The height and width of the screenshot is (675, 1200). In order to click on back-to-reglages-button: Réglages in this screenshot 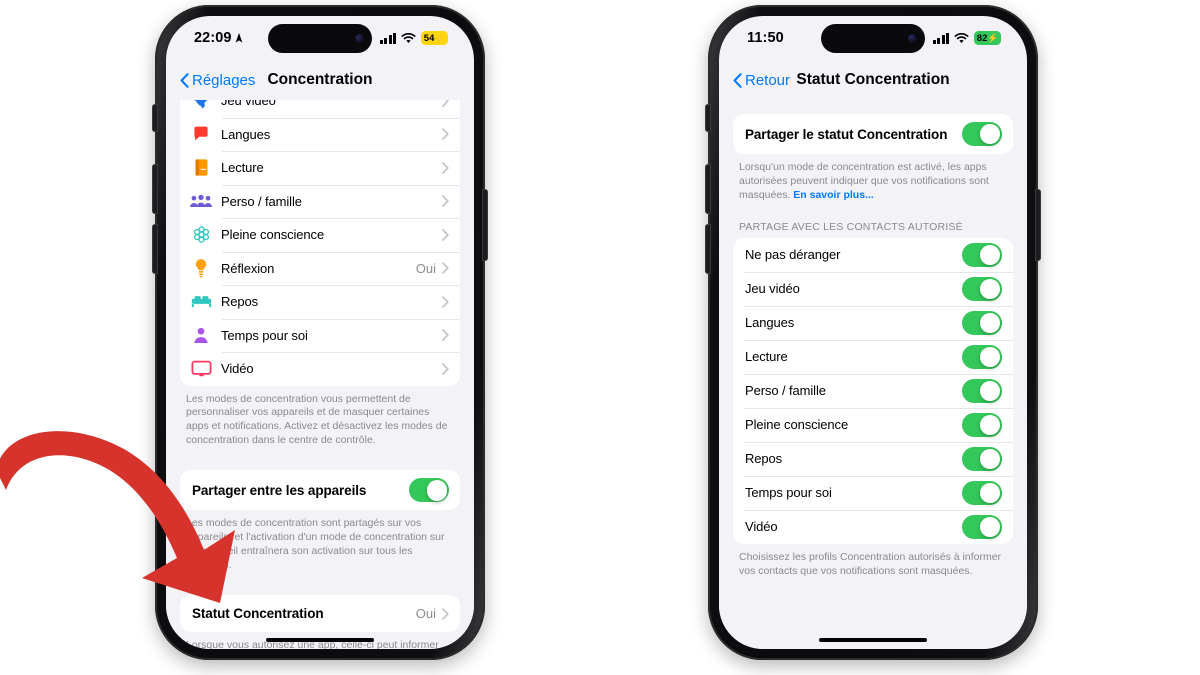, I will do `click(217, 80)`.